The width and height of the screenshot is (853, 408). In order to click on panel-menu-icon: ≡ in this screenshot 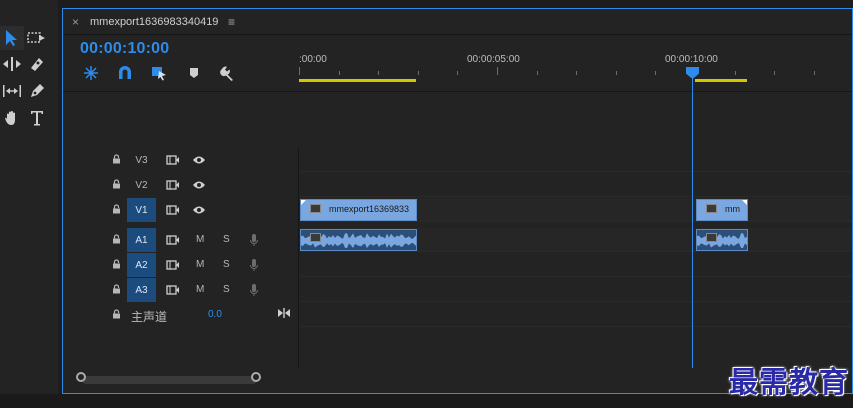, I will do `click(231, 22)`.